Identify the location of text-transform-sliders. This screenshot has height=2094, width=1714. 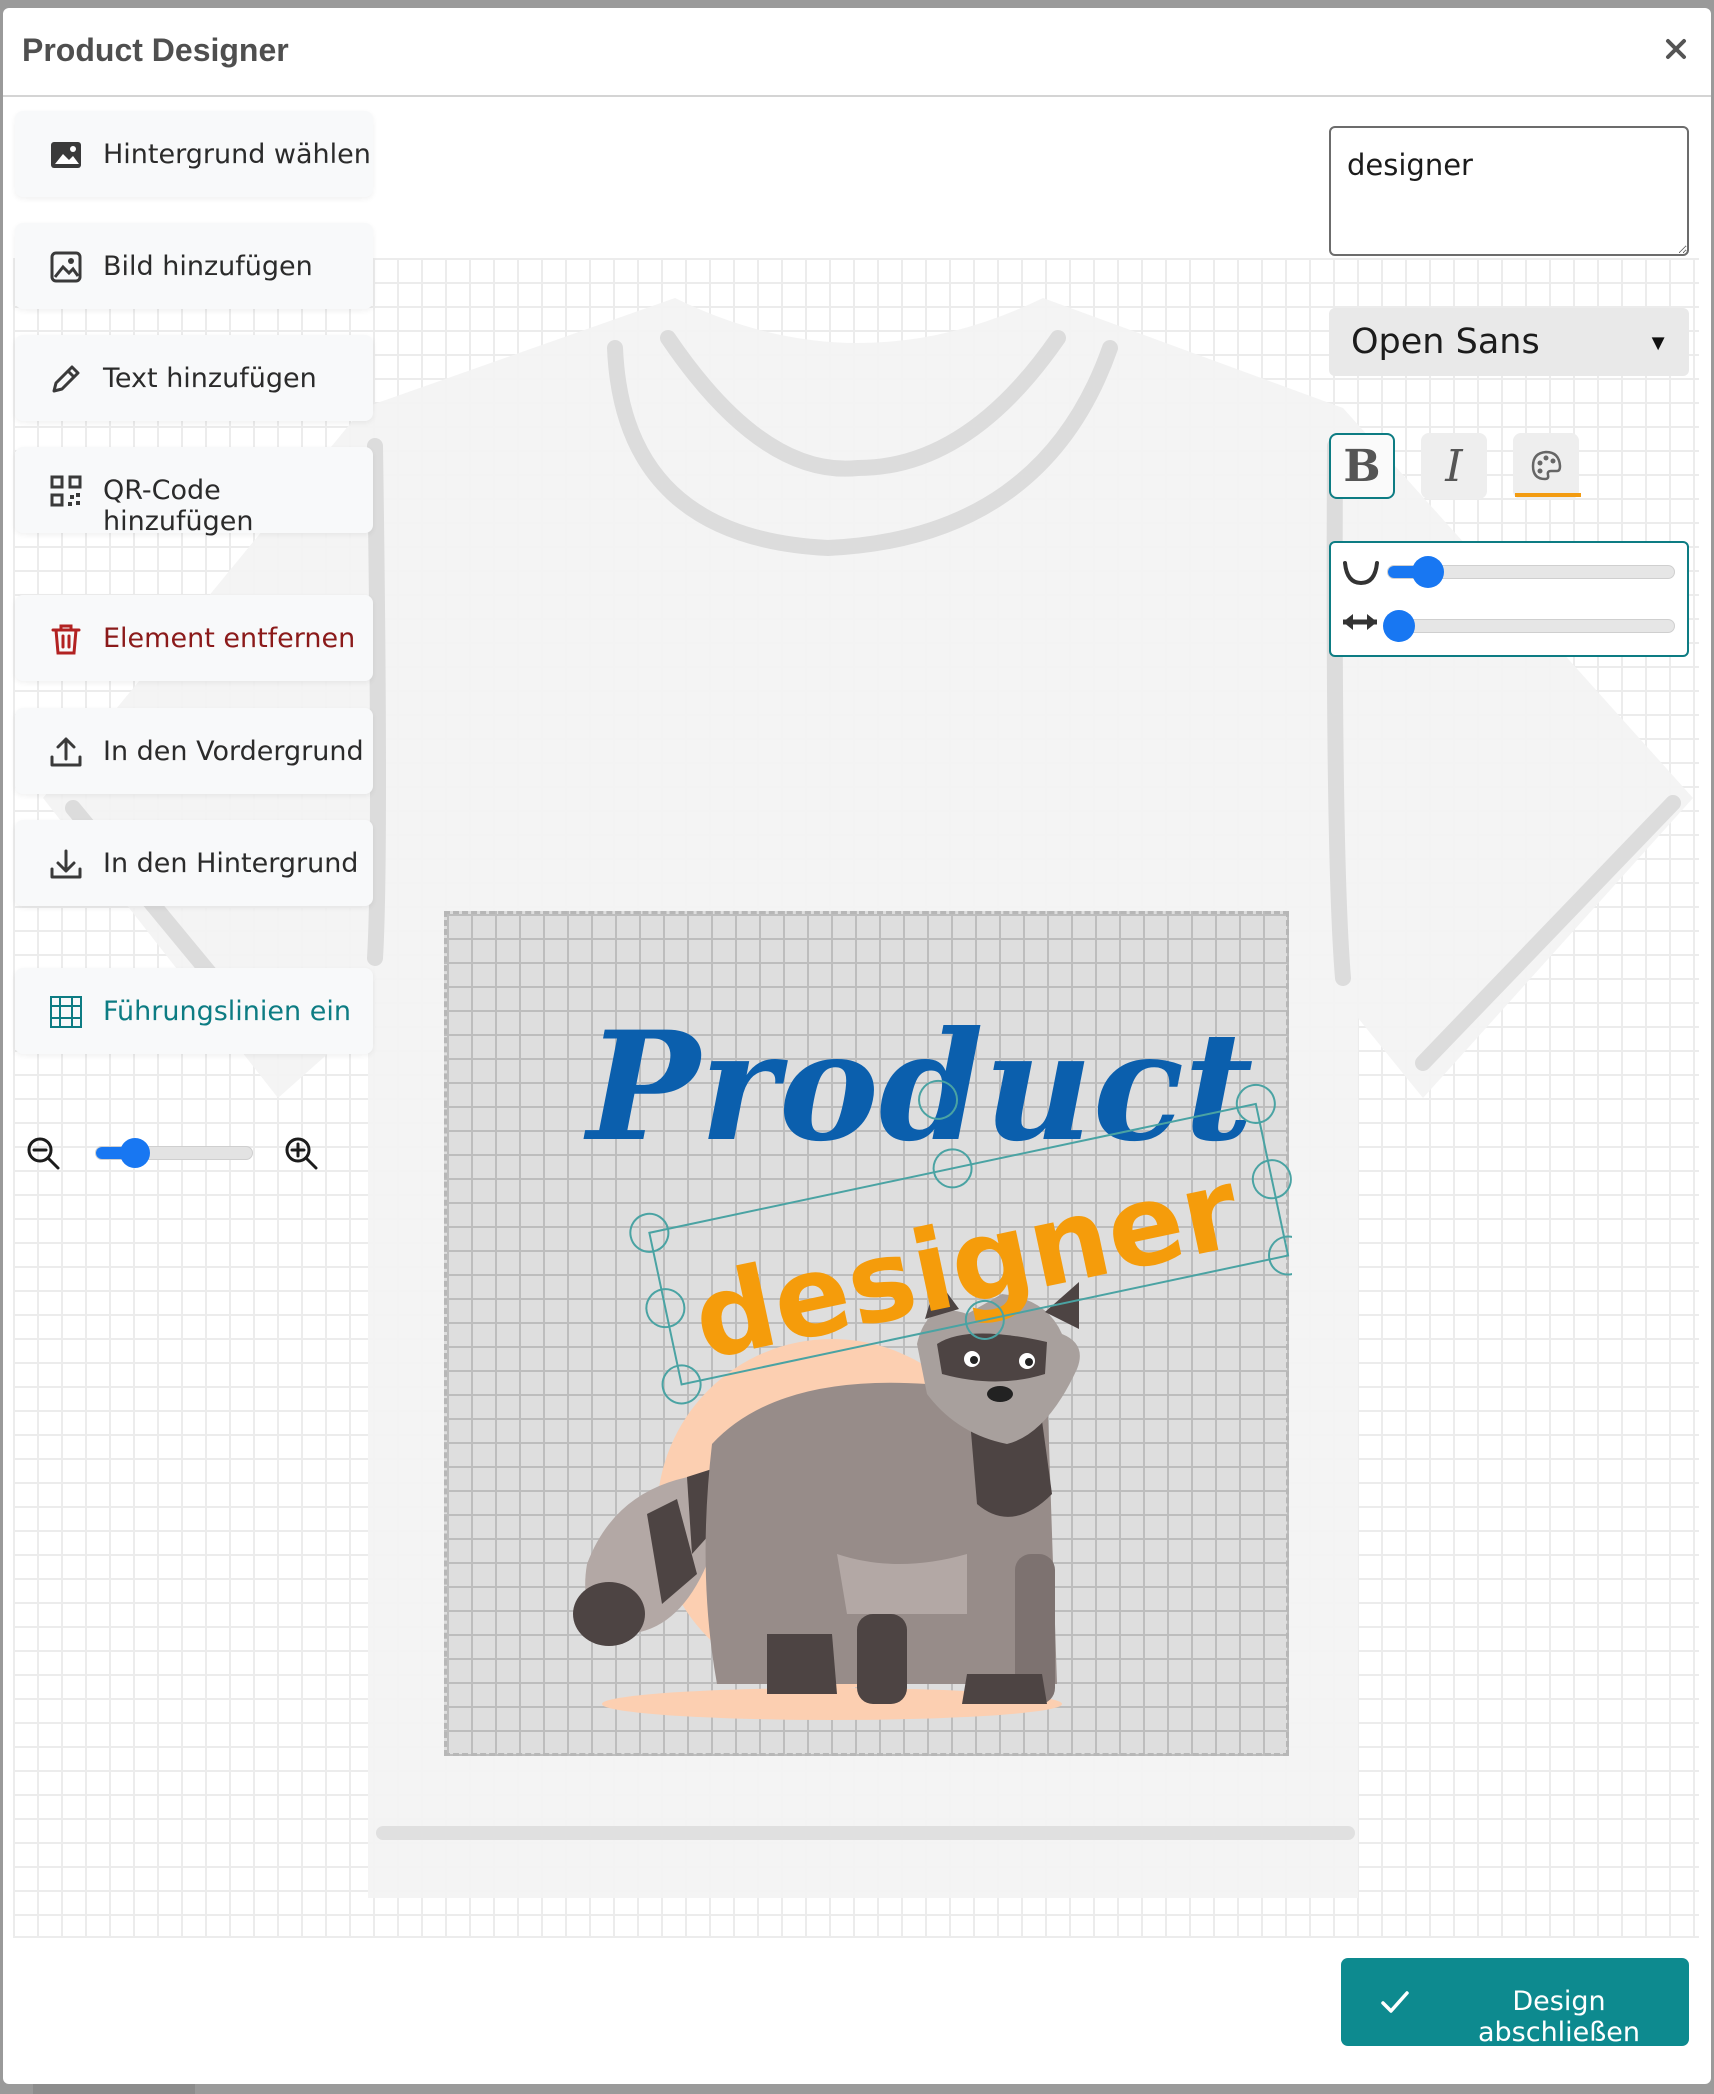
(1509, 599).